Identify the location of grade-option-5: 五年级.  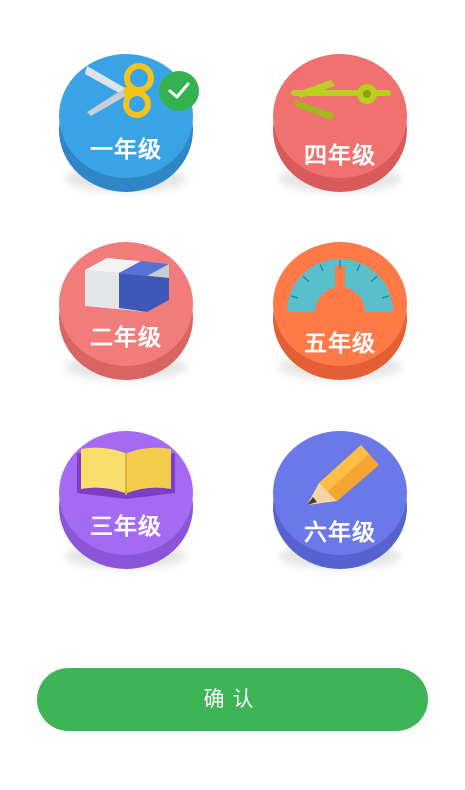
(340, 317).